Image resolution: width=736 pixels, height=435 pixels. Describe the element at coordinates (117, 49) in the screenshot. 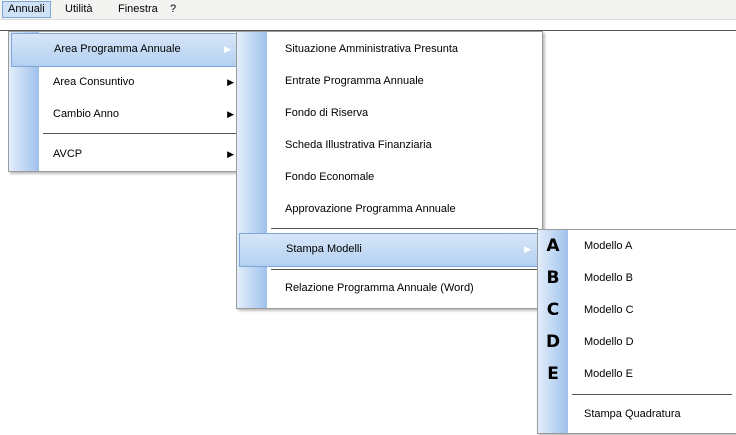

I see `menu-item-label: Area Programma Annuale` at that location.